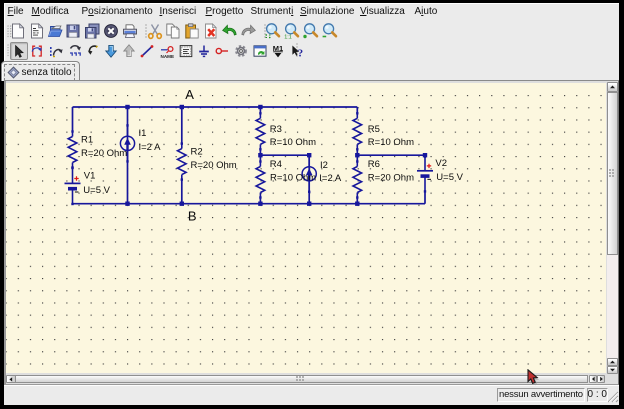 The image size is (624, 409). What do you see at coordinates (324, 165) in the screenshot?
I see `svg-text: I2` at bounding box center [324, 165].